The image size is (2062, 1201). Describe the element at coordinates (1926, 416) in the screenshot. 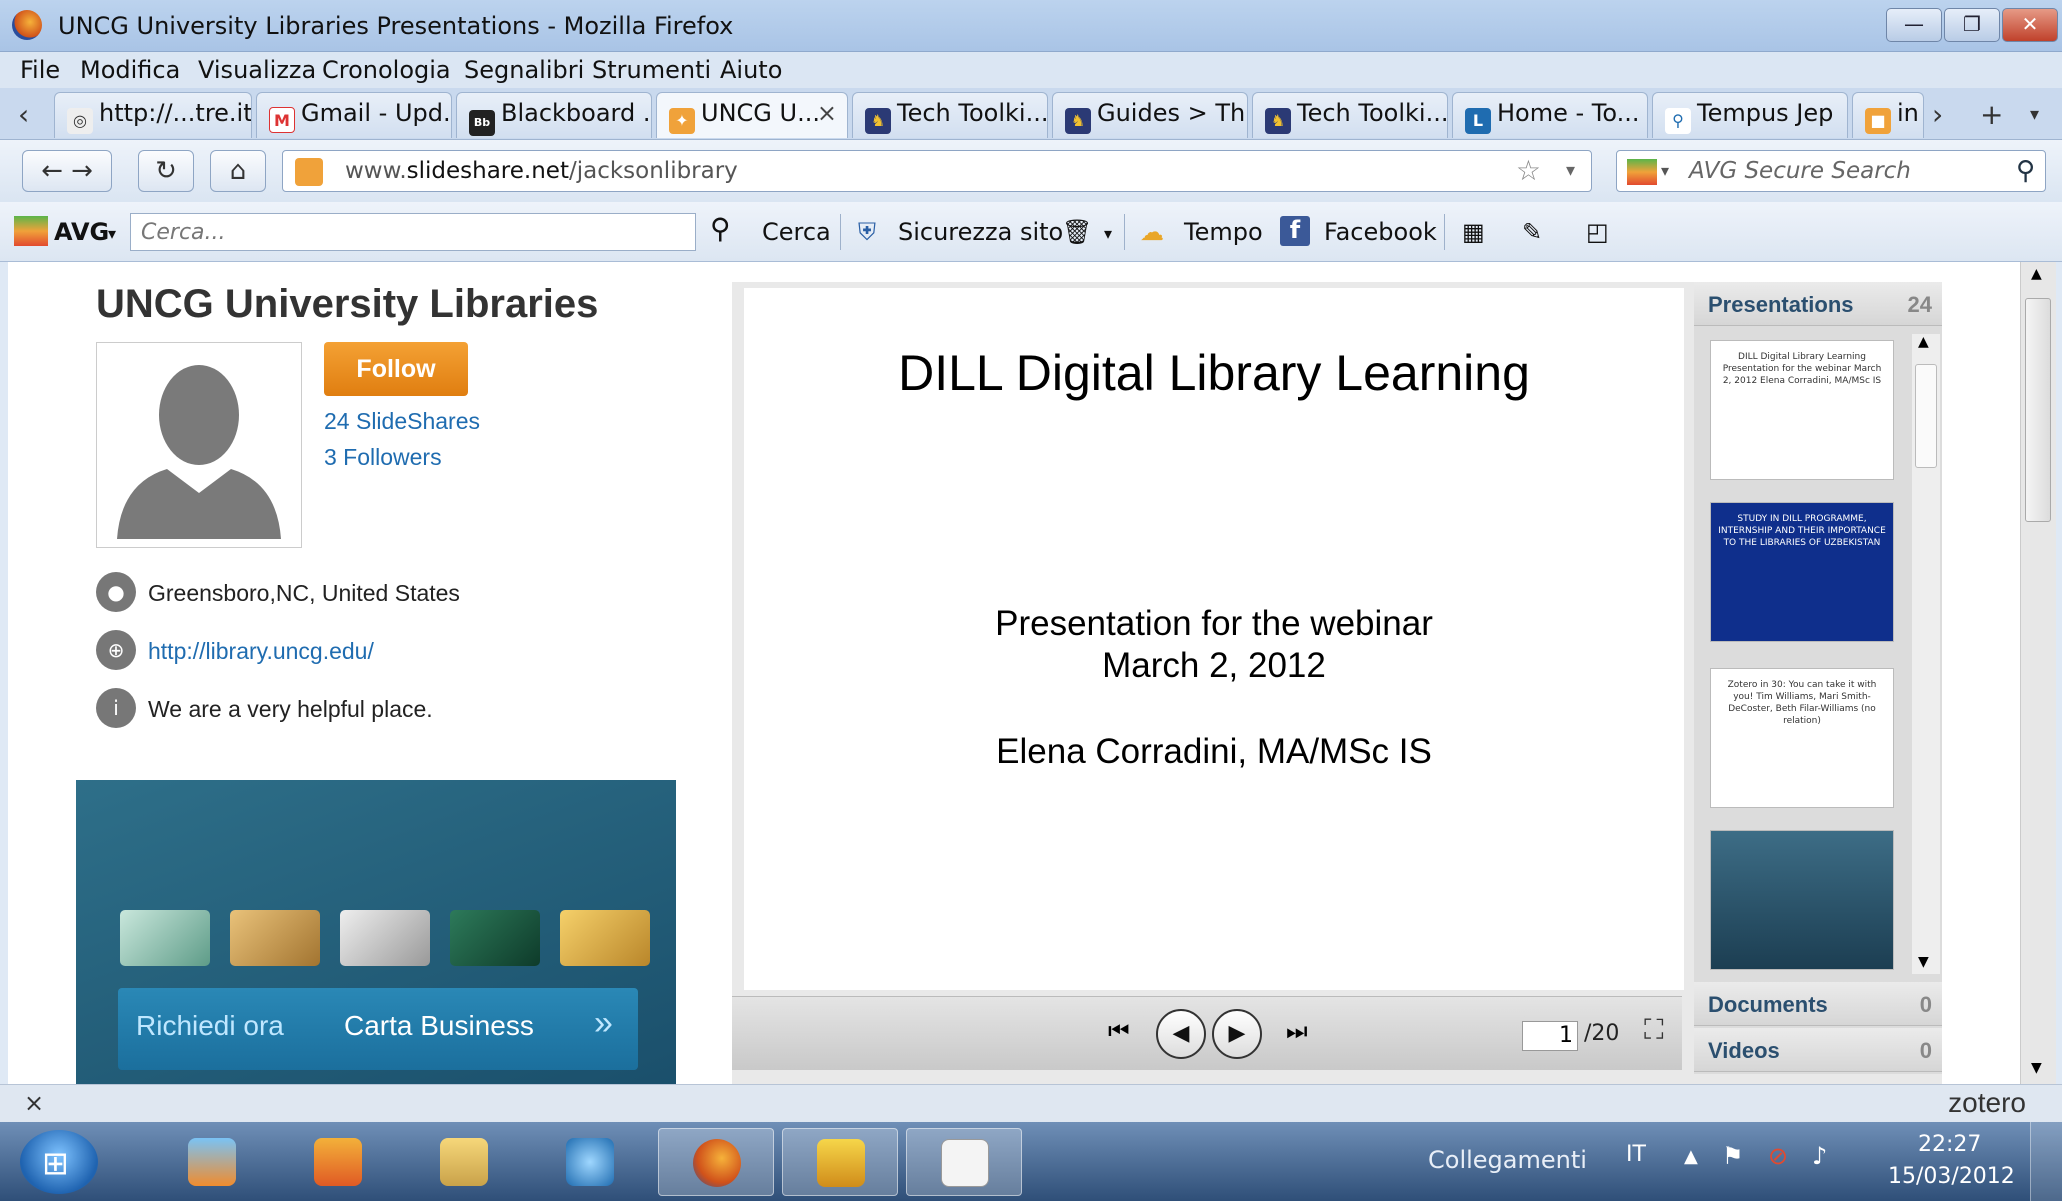

I see `side-scroll-thumb` at that location.